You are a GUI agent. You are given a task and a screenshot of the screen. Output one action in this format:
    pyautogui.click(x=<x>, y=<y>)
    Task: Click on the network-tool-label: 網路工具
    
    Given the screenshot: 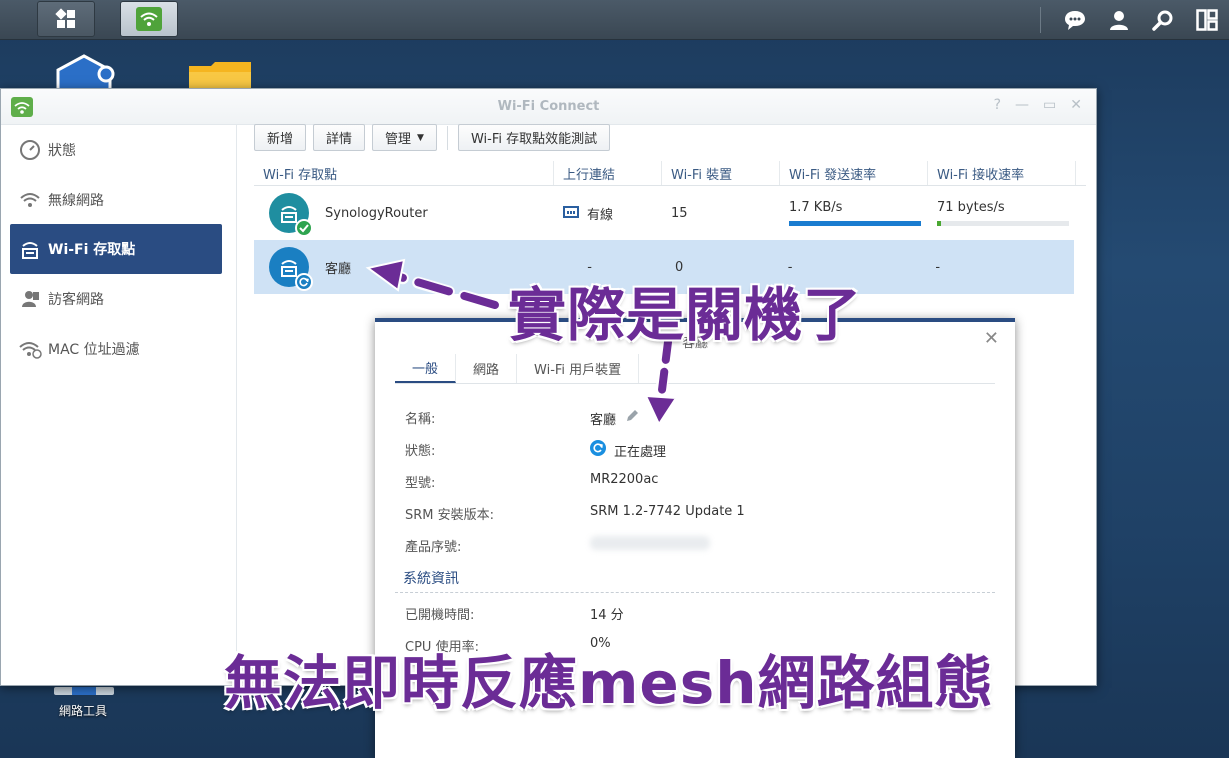 What is the action you would take?
    pyautogui.click(x=82, y=711)
    